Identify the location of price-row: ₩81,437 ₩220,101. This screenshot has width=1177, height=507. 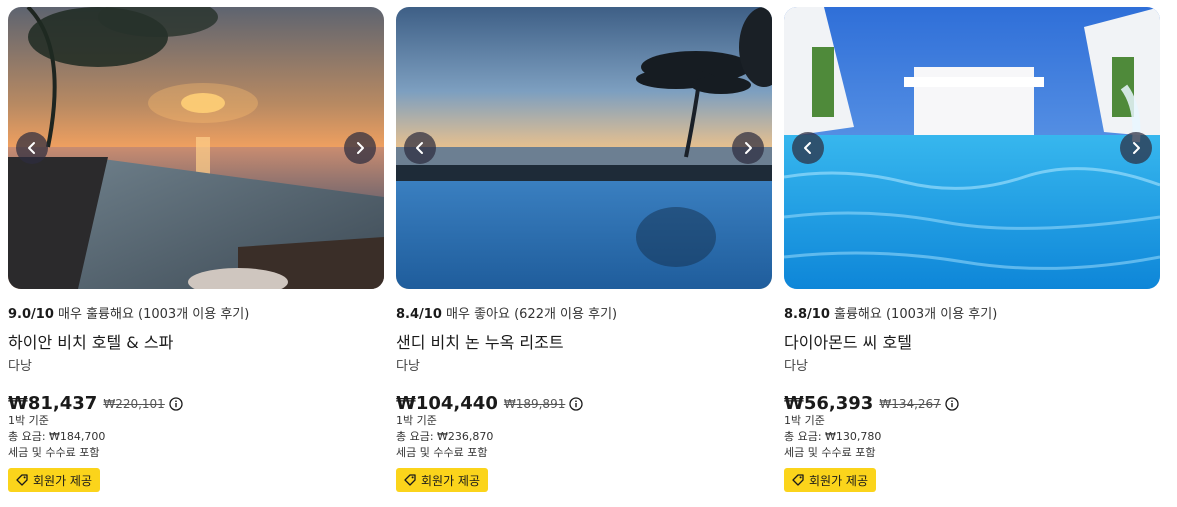
(95, 403).